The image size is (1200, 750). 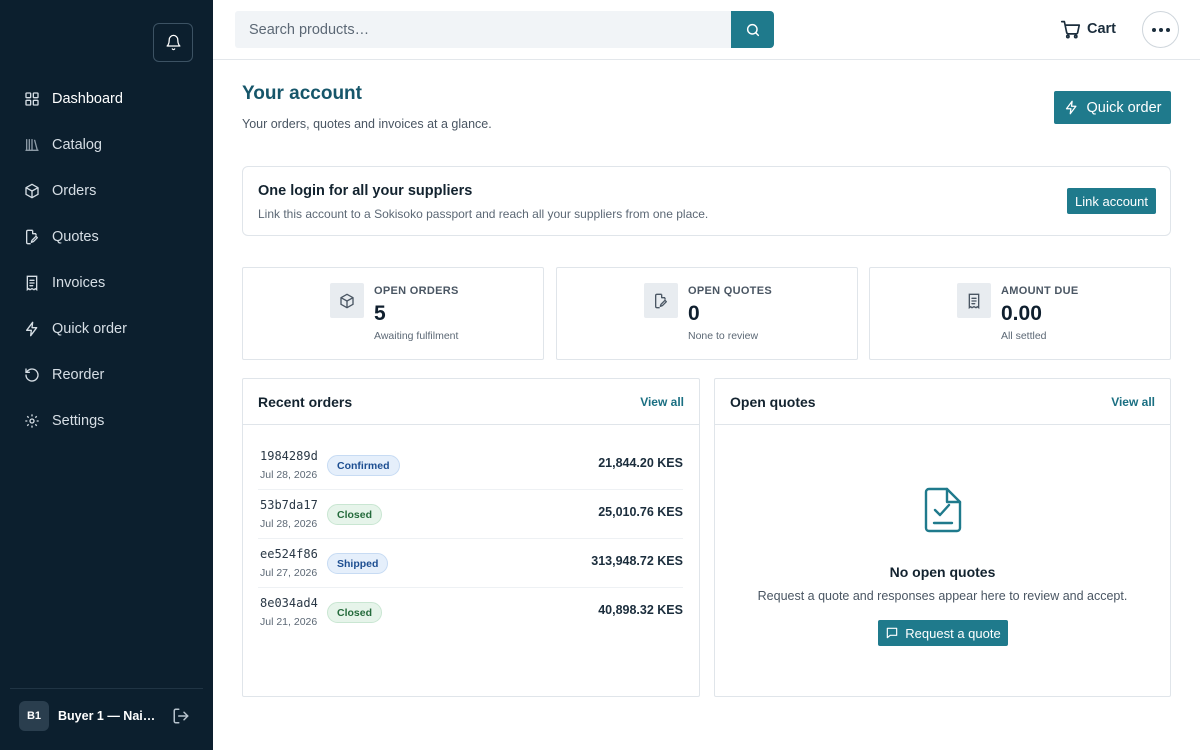 What do you see at coordinates (289, 554) in the screenshot?
I see `order-id: ee524f86` at bounding box center [289, 554].